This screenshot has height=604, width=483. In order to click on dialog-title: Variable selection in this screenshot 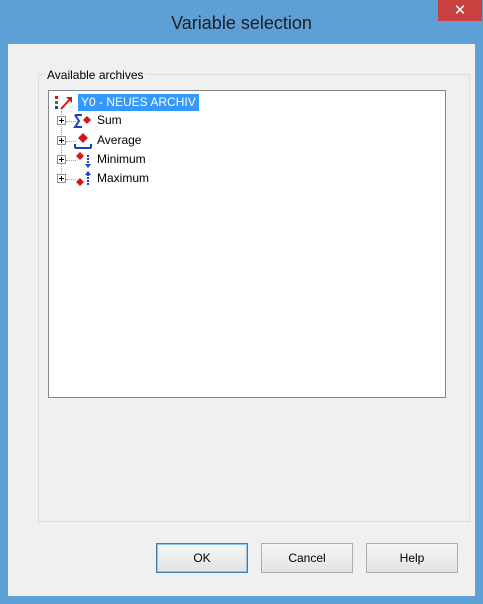, I will do `click(241, 23)`.